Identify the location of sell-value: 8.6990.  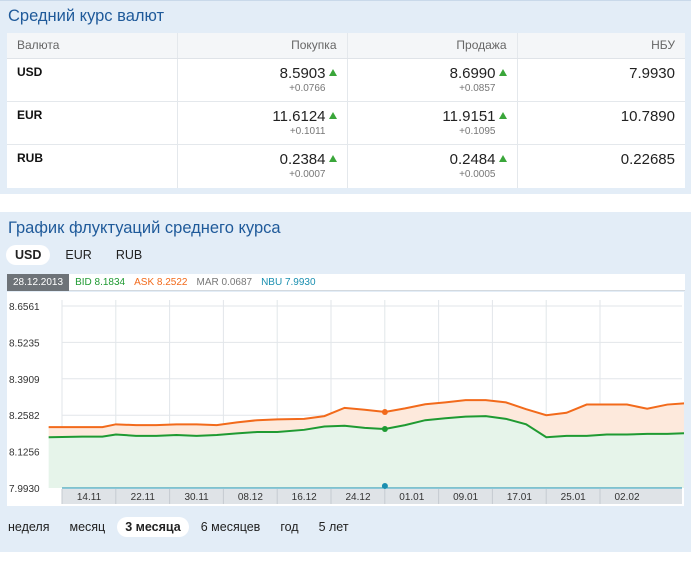
(472, 73).